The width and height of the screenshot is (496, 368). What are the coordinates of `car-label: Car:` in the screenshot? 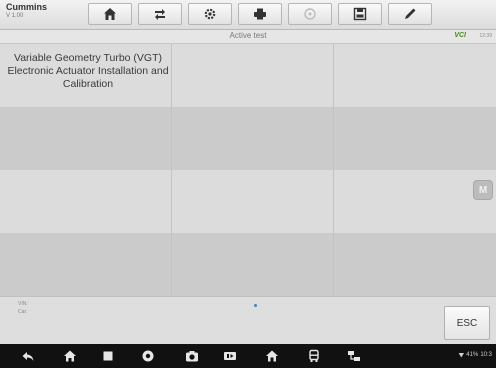 It's located at (23, 312).